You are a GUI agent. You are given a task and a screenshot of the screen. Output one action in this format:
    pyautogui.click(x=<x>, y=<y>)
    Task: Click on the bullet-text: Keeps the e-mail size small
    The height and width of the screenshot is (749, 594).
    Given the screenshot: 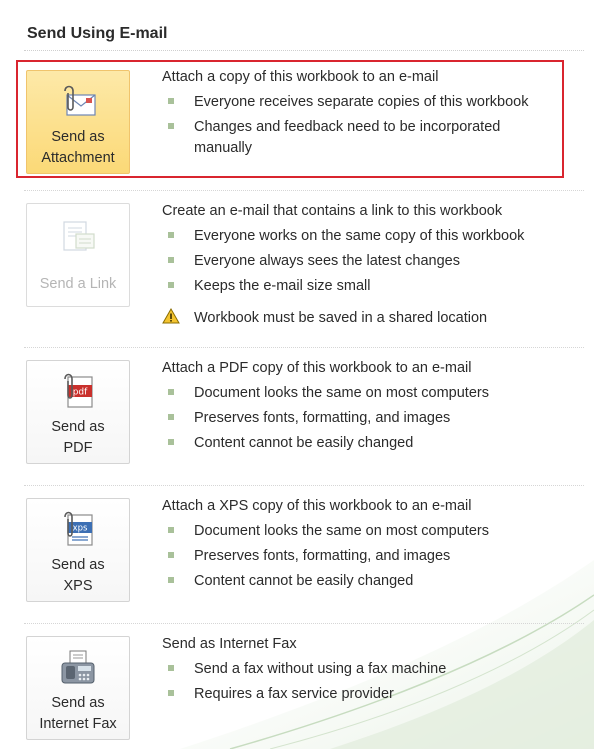 What is the action you would take?
    pyautogui.click(x=282, y=286)
    